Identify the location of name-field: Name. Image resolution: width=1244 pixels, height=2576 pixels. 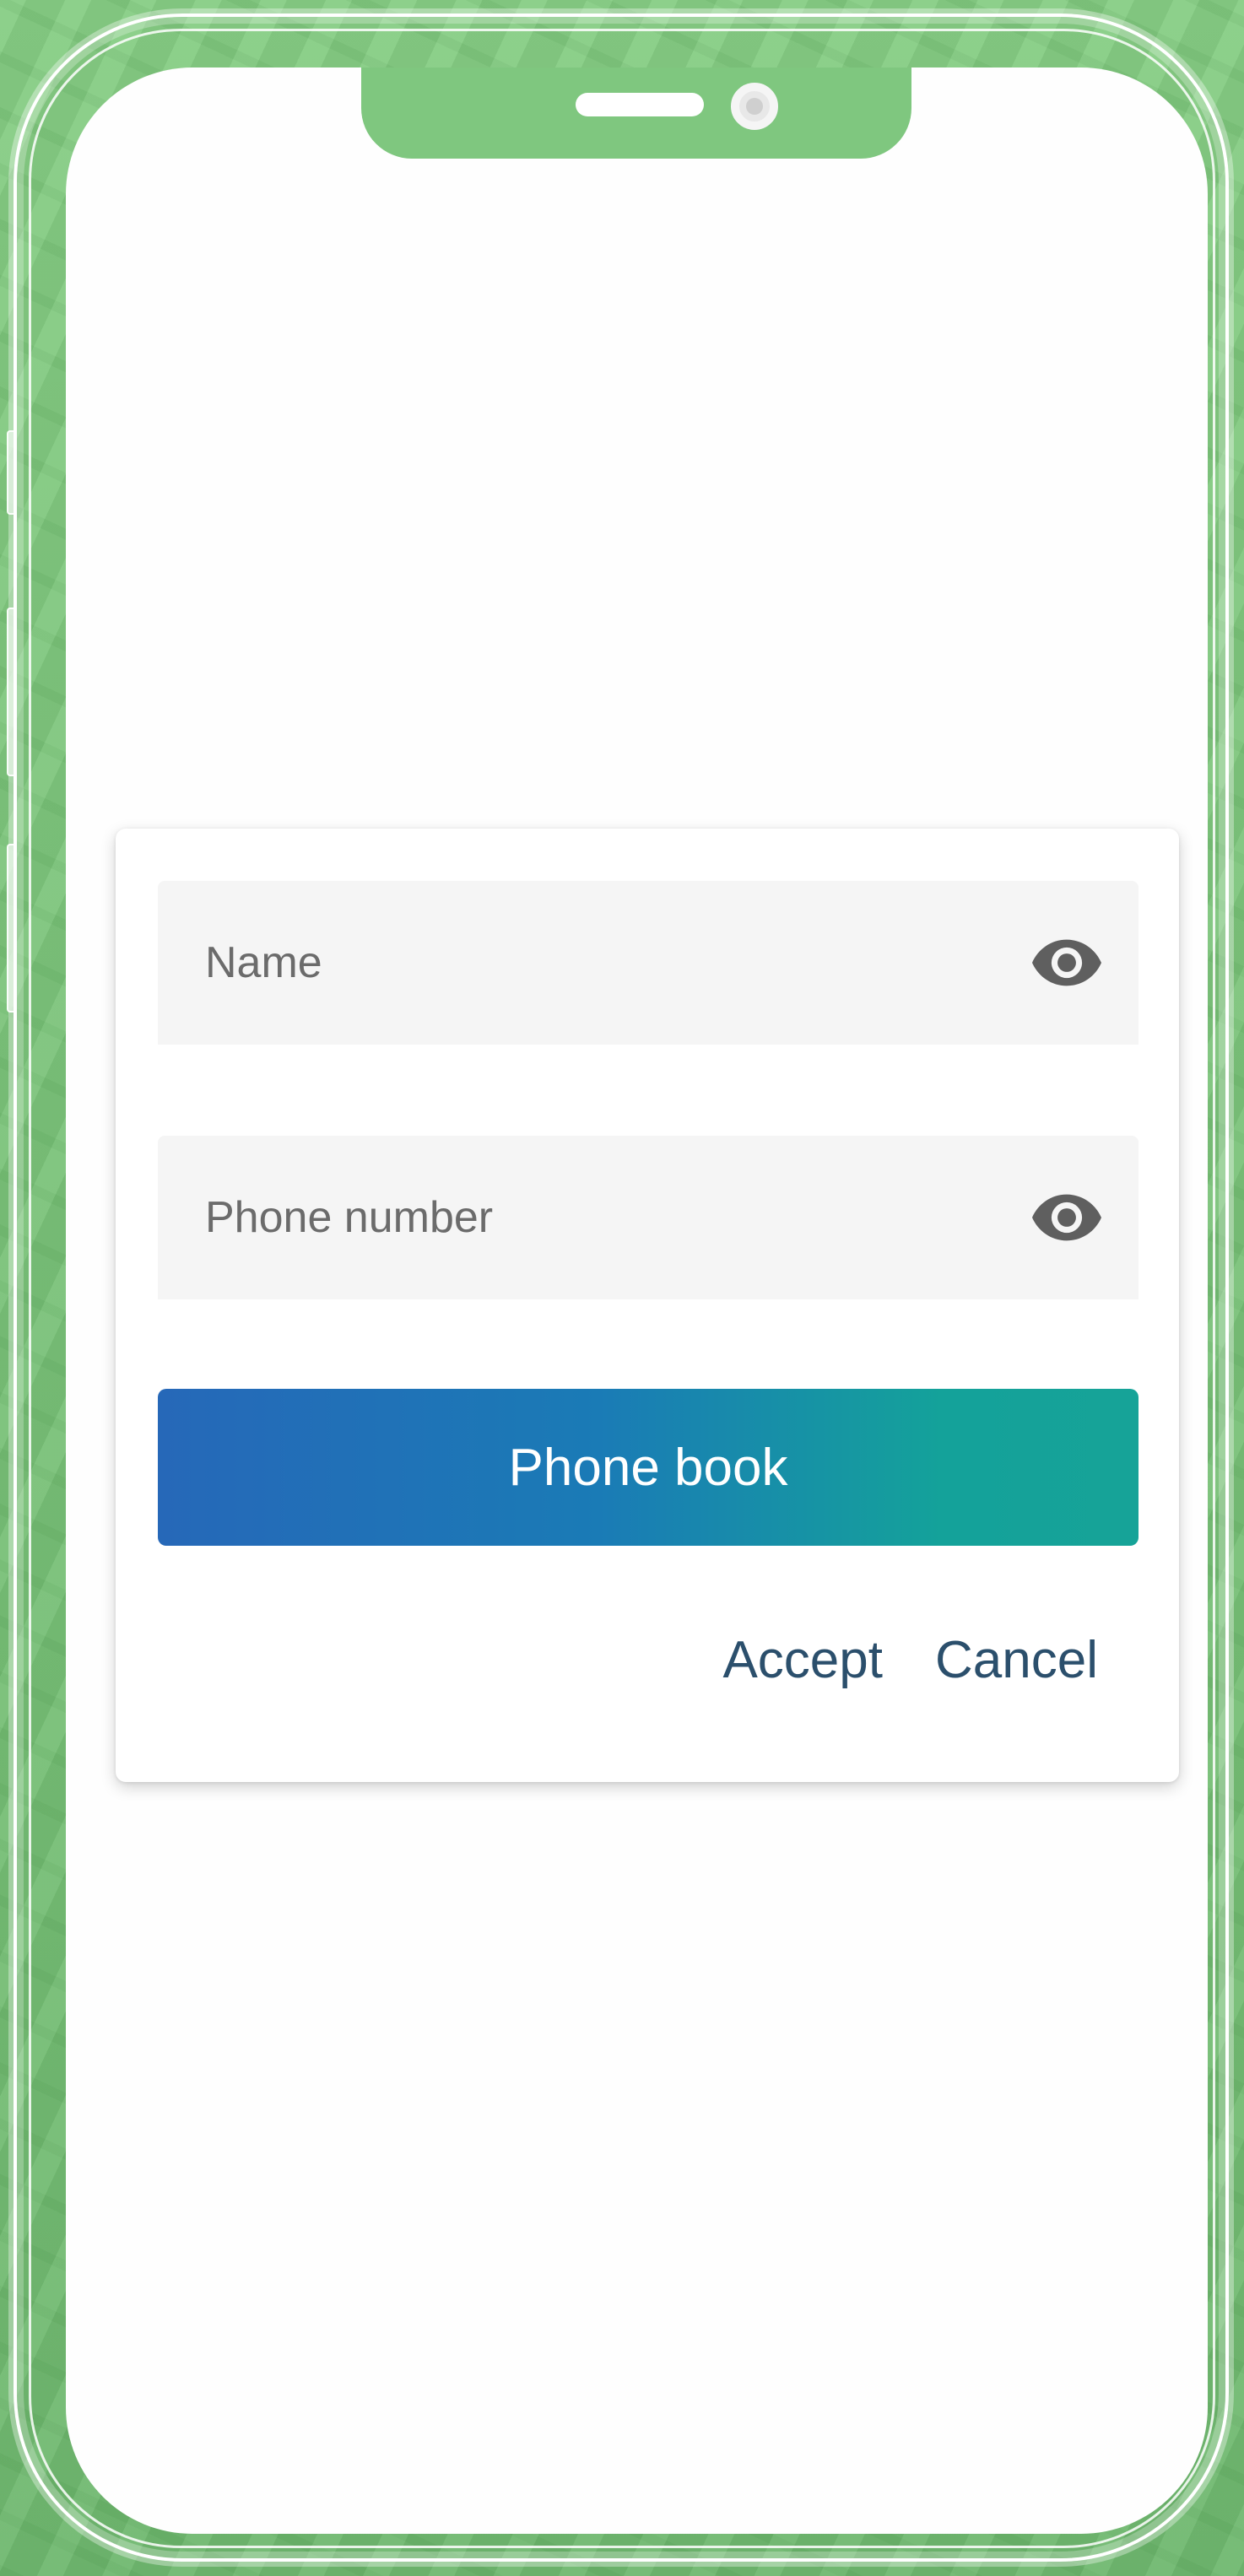
(649, 963).